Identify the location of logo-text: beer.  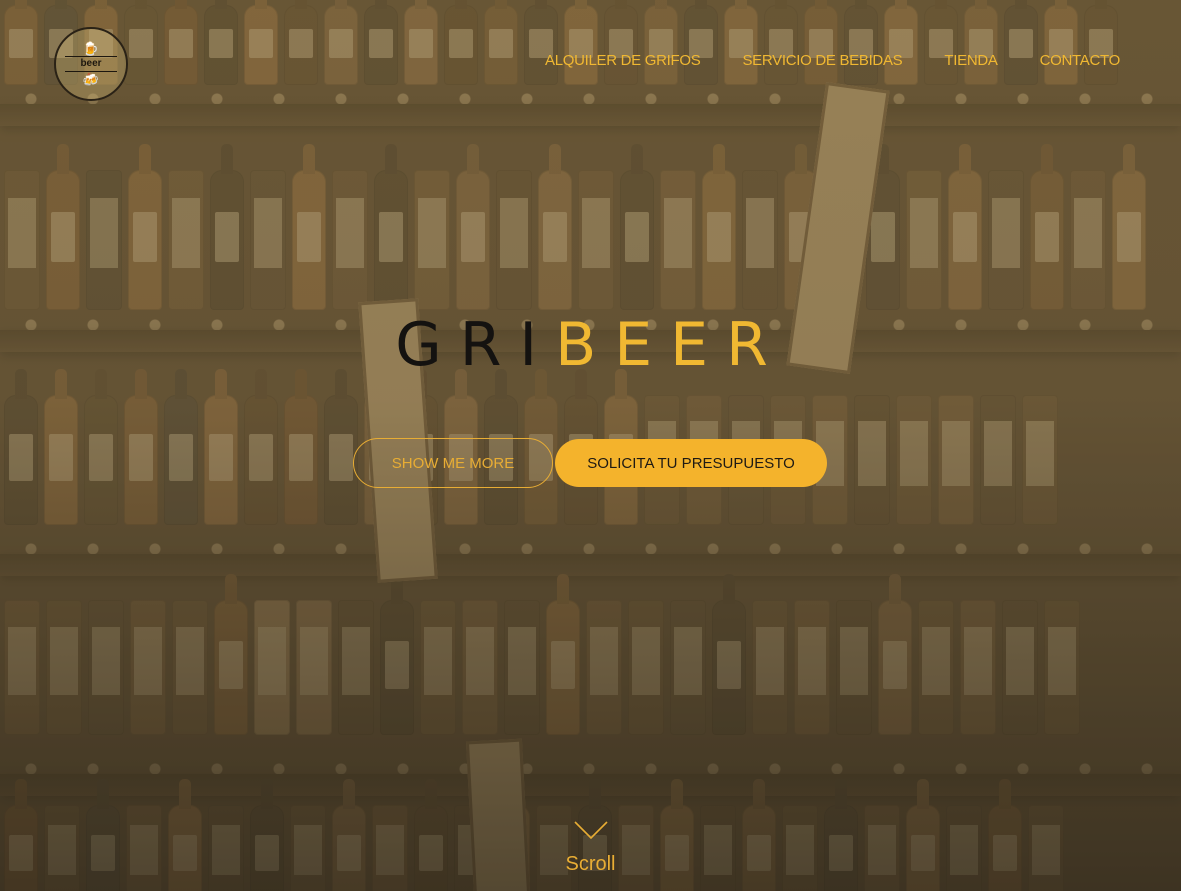
(91, 63).